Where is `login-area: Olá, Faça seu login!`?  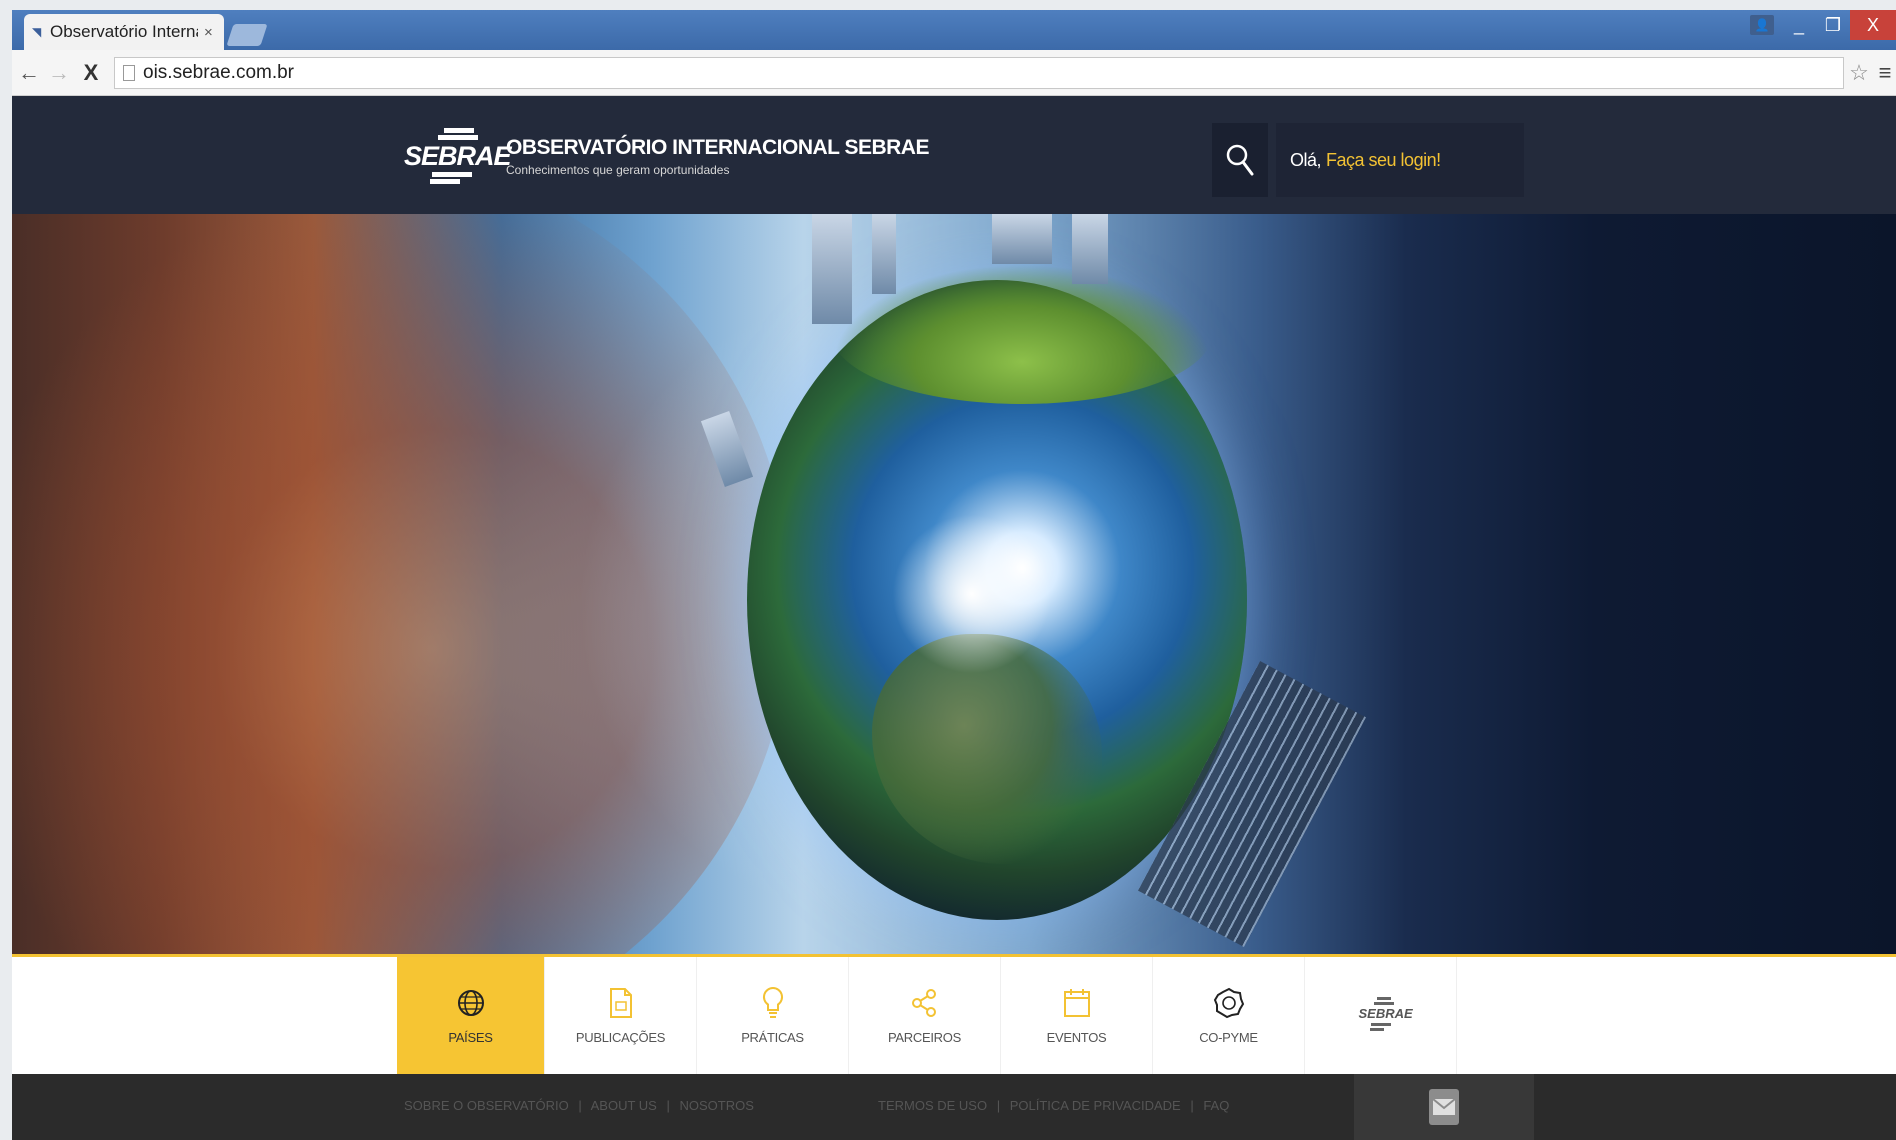
login-area: Olá, Faça seu login! is located at coordinates (1400, 160).